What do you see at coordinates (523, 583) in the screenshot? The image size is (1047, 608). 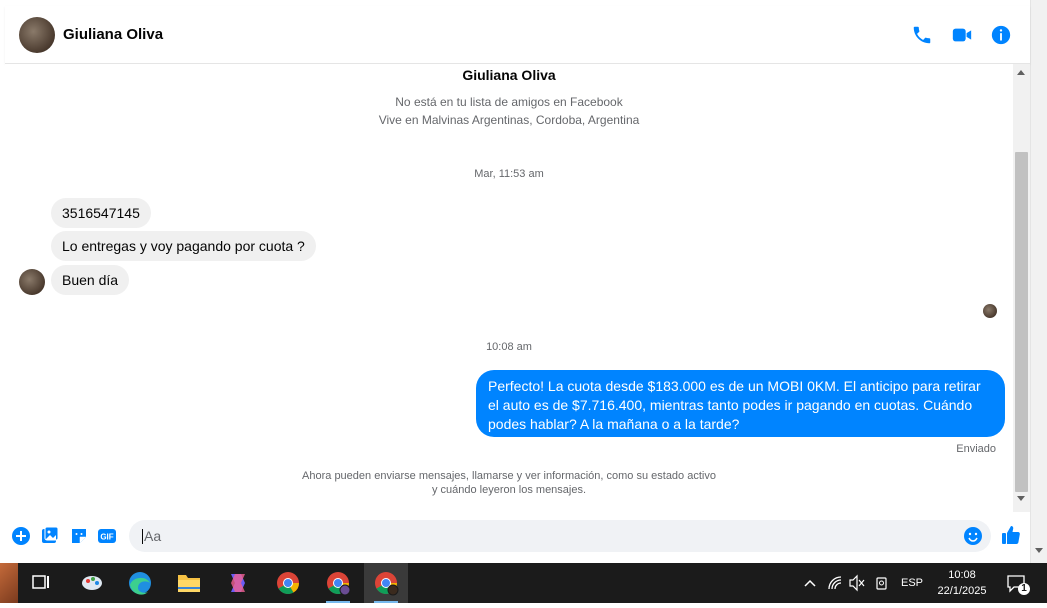 I see `windows-taskbar: ESP 10:08 22/1/2025 1` at bounding box center [523, 583].